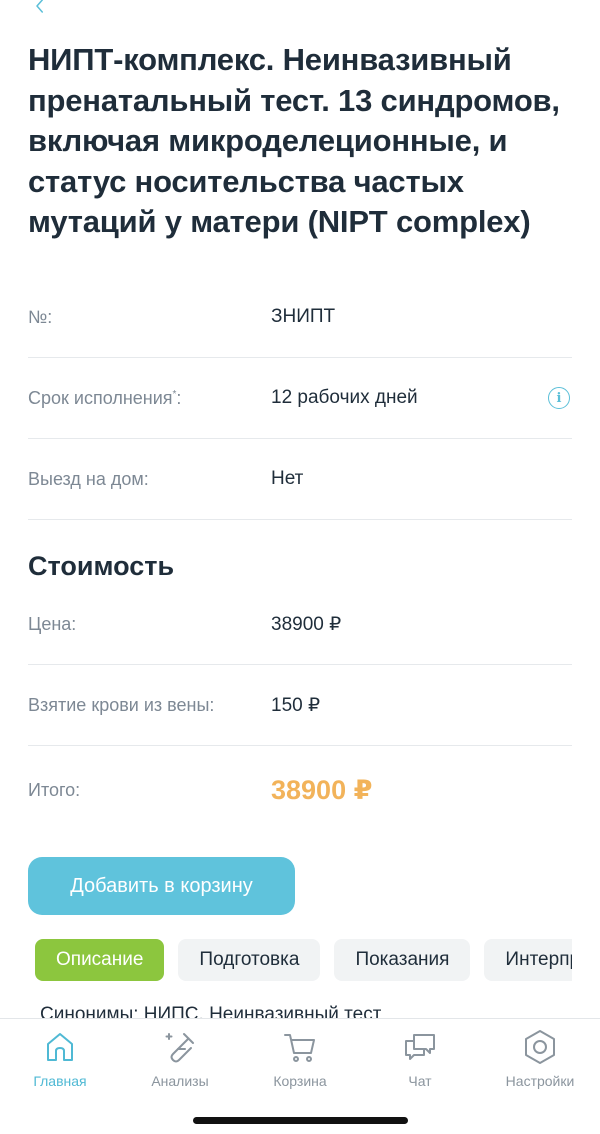 This screenshot has width=600, height=1134. What do you see at coordinates (101, 566) in the screenshot?
I see `cost-section-title: Стоимость` at bounding box center [101, 566].